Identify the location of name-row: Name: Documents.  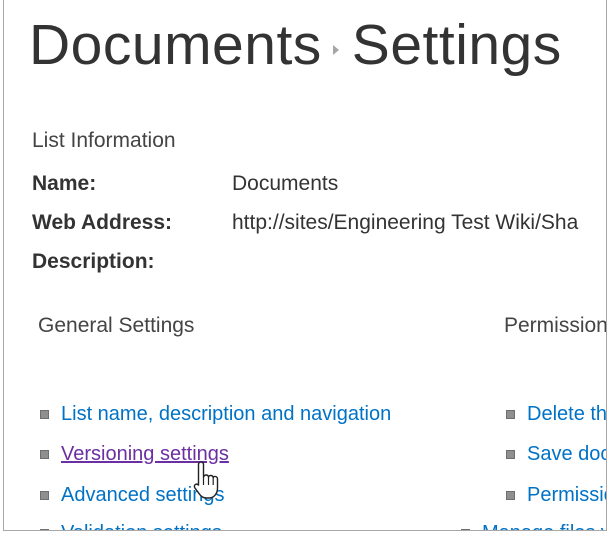
(185, 184).